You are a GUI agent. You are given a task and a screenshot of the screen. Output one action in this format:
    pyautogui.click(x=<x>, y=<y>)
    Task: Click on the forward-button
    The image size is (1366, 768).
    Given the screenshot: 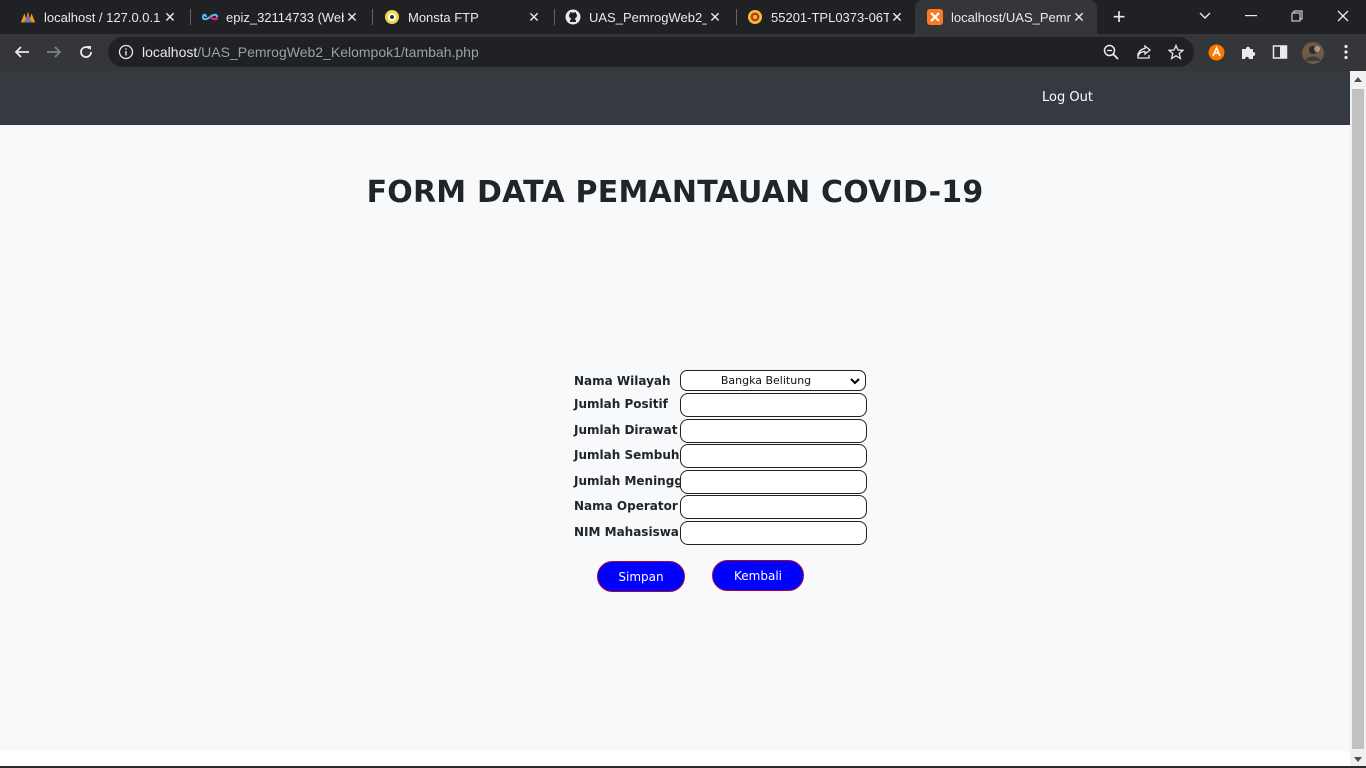 What is the action you would take?
    pyautogui.click(x=54, y=52)
    